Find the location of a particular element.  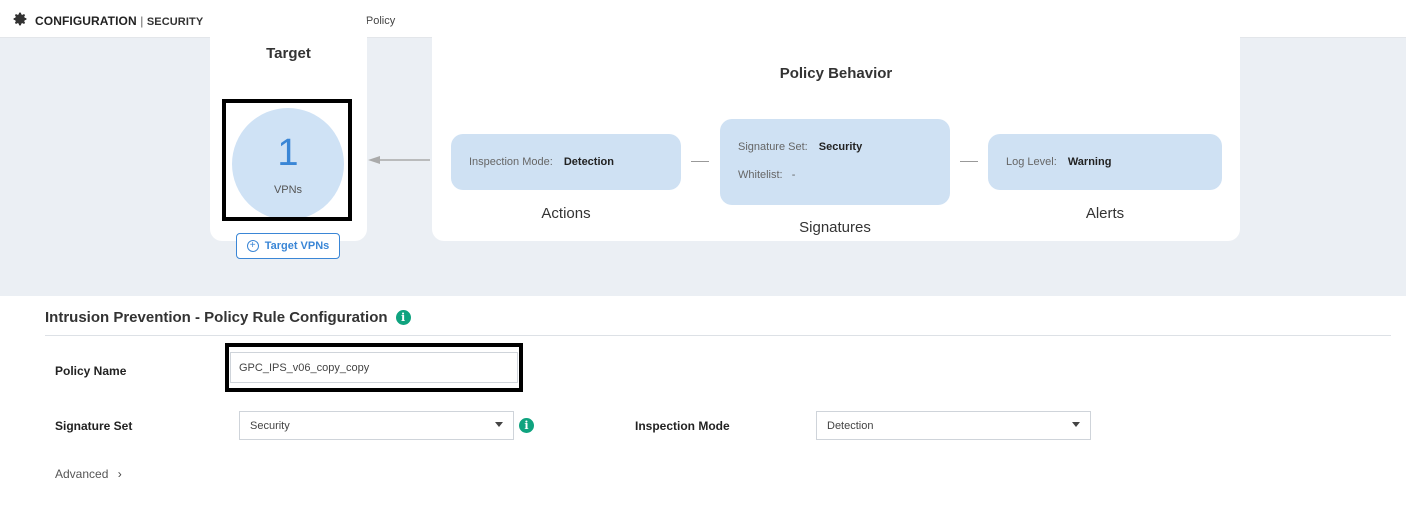

inspection-mode-value: Detection is located at coordinates (588, 162).